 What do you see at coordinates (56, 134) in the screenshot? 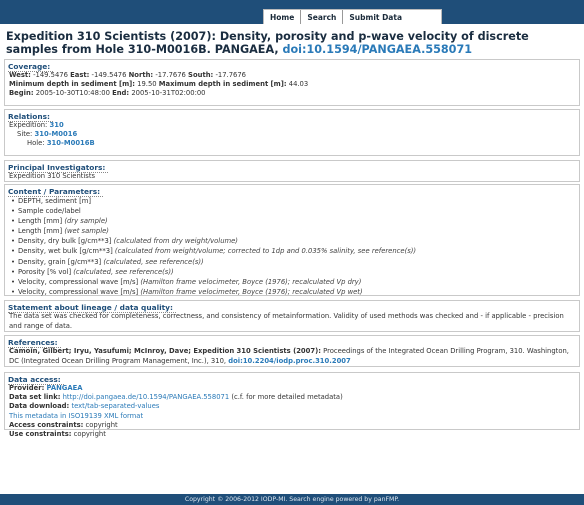
I see `site-link: 310-M0016` at bounding box center [56, 134].